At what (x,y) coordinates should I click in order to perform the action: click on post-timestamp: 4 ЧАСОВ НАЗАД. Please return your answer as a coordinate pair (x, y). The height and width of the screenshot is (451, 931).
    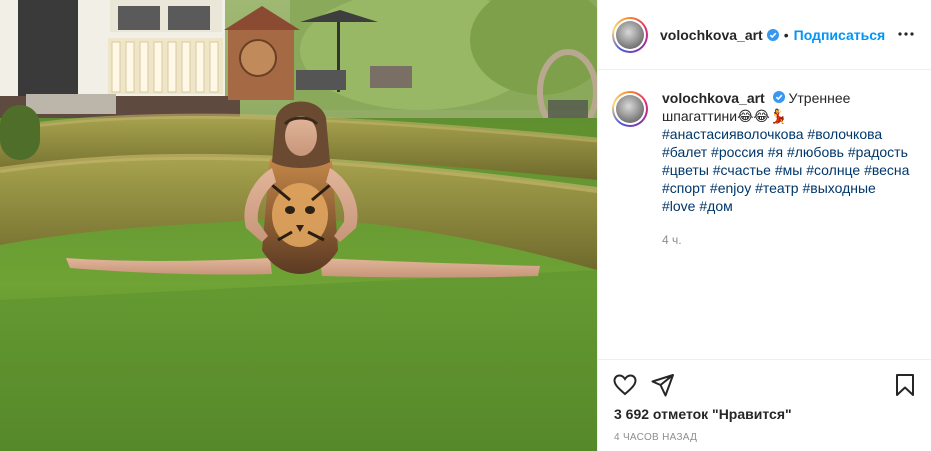
    Looking at the image, I should click on (655, 437).